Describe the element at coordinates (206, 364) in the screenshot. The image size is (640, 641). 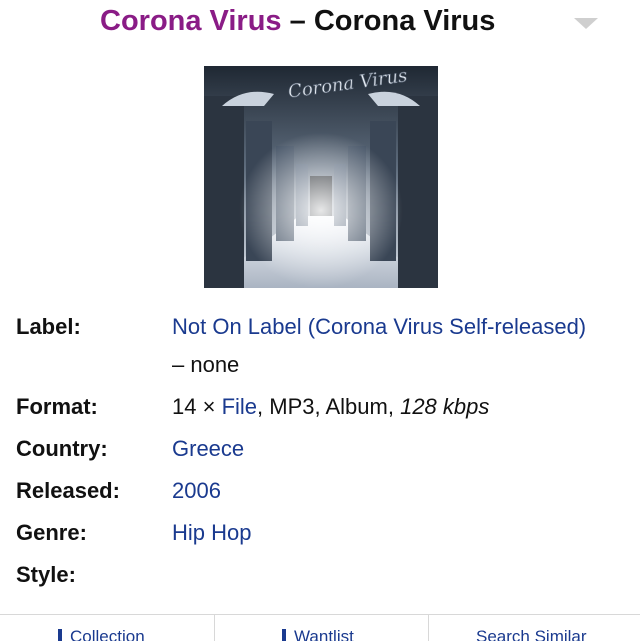
I see `catalog-number: – none` at that location.